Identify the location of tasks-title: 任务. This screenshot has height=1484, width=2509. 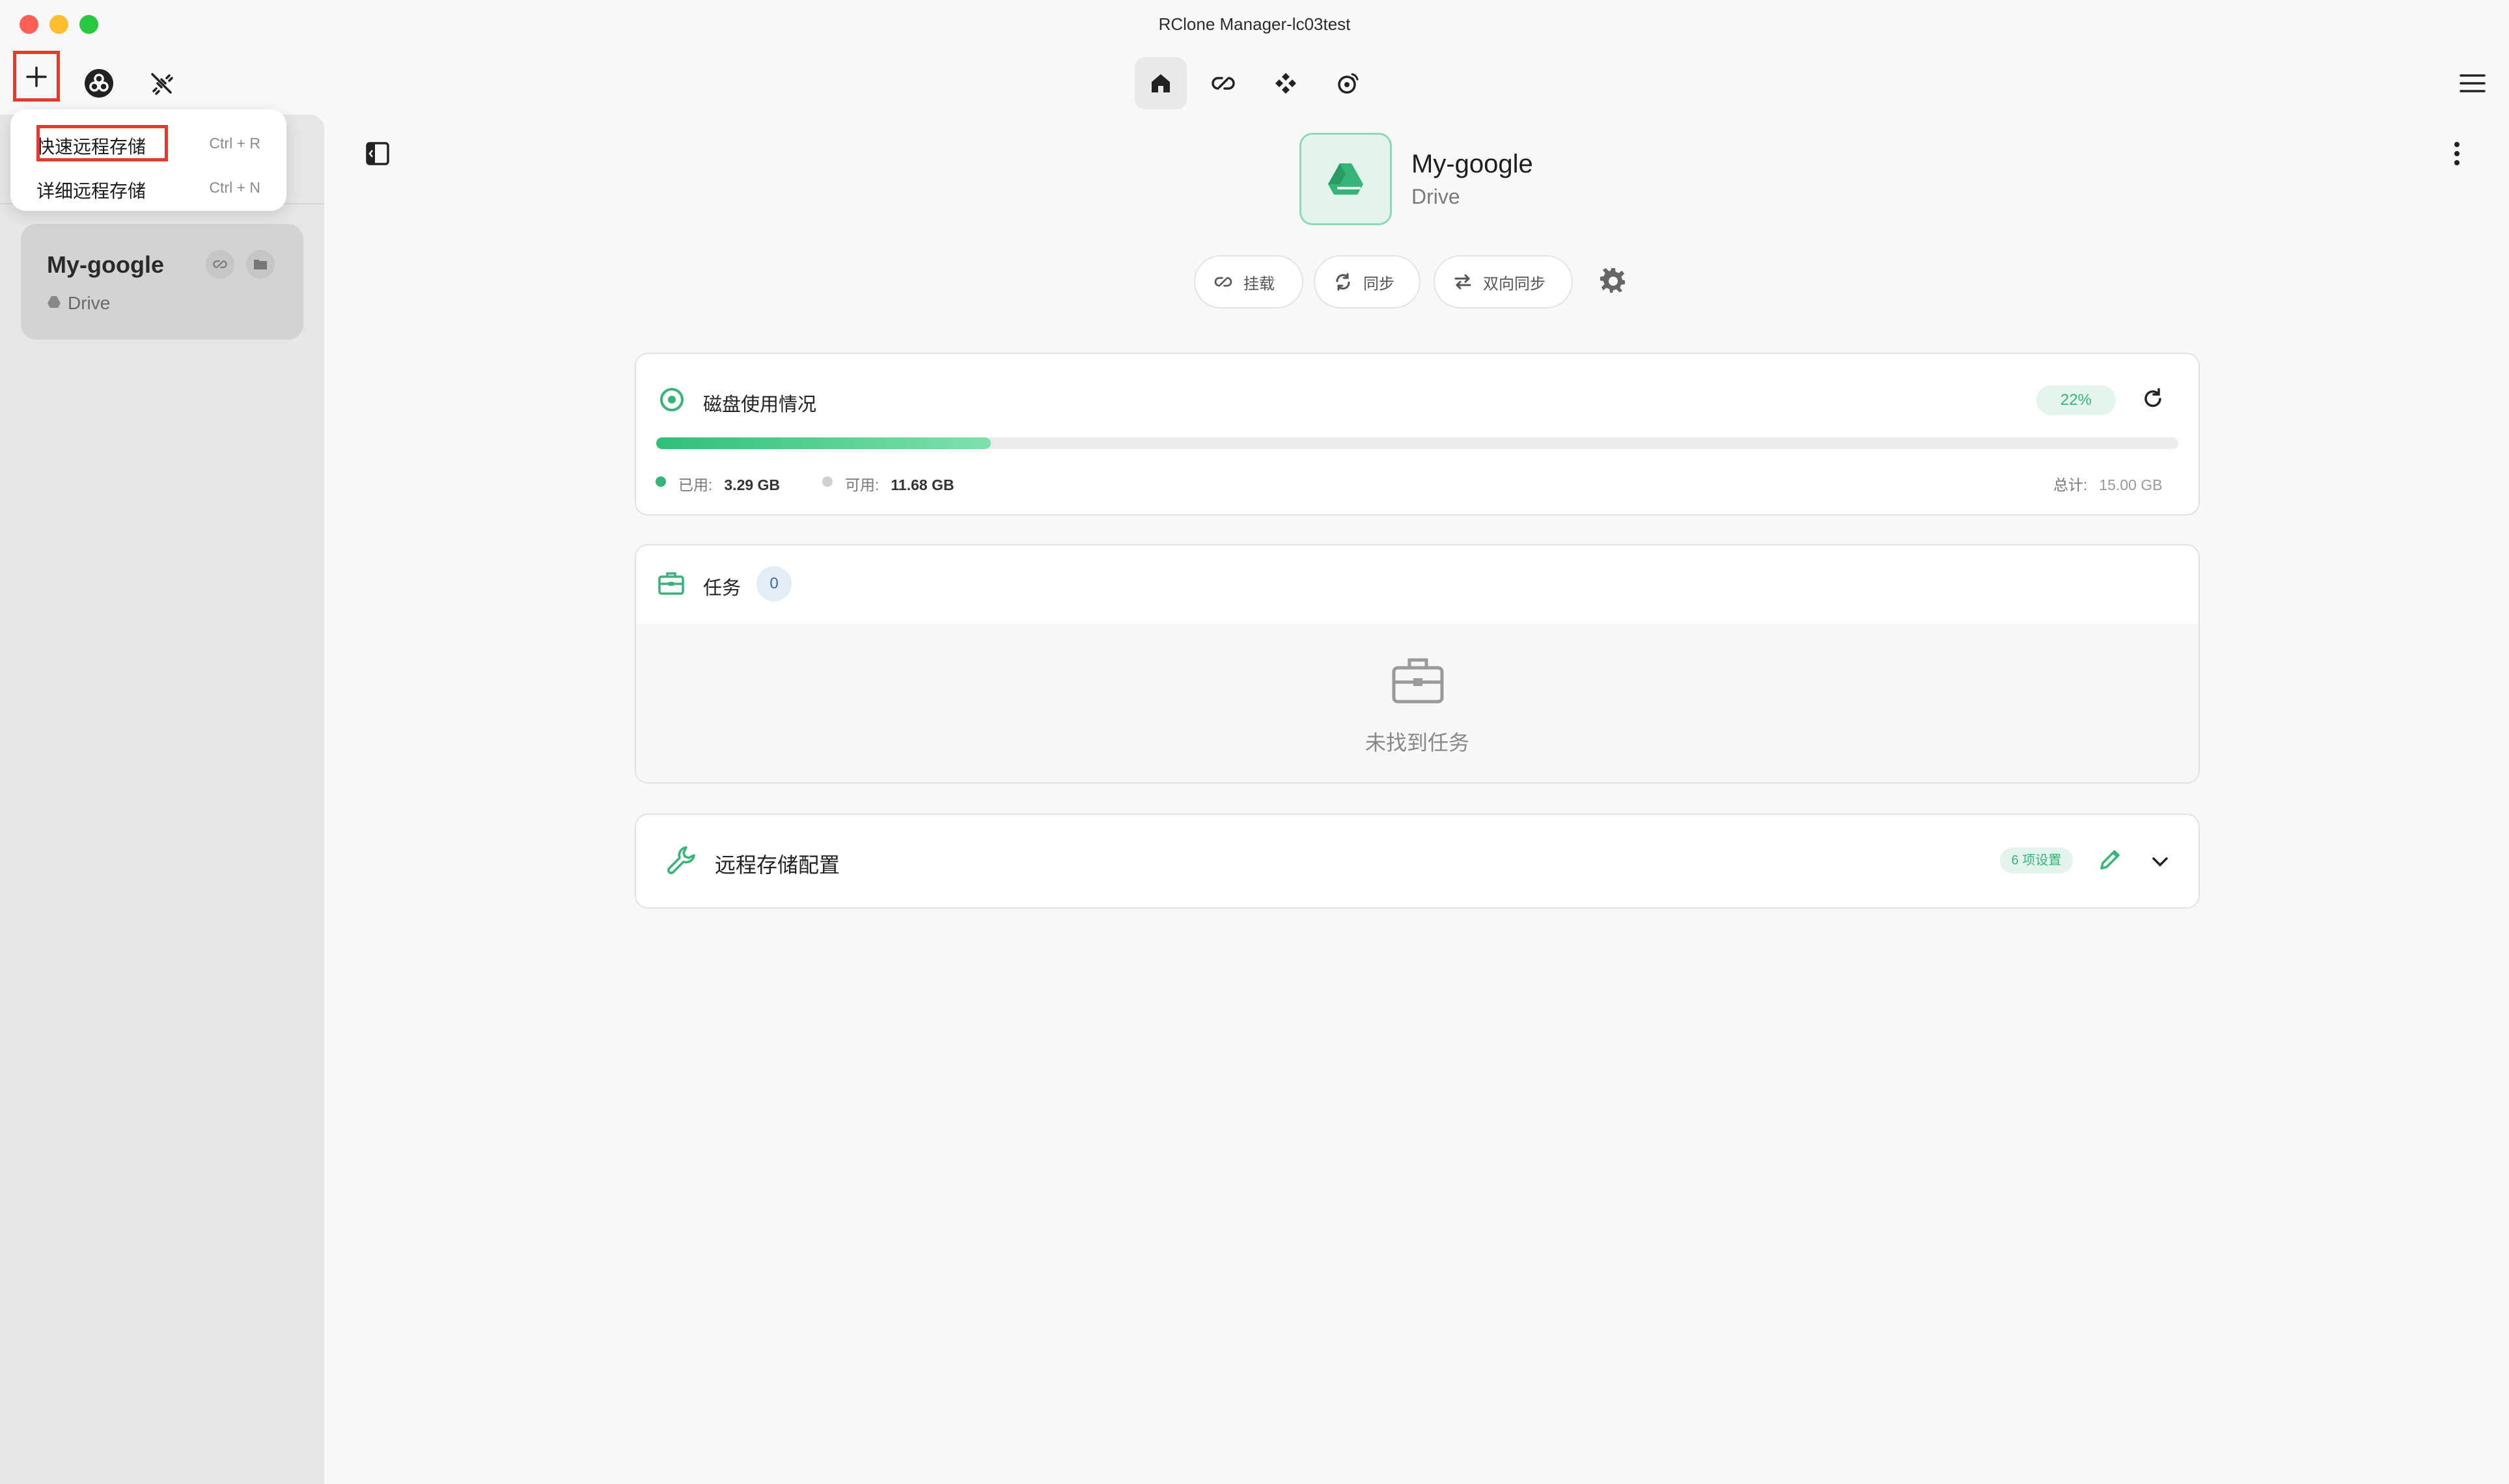
(722, 588).